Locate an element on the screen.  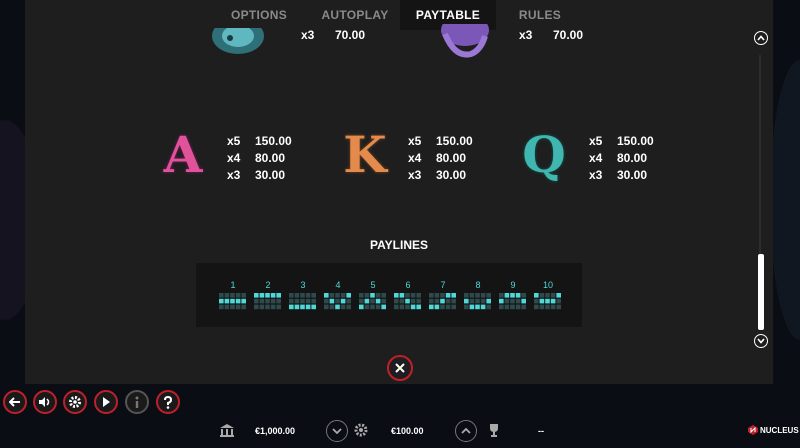
play-button is located at coordinates (106, 402).